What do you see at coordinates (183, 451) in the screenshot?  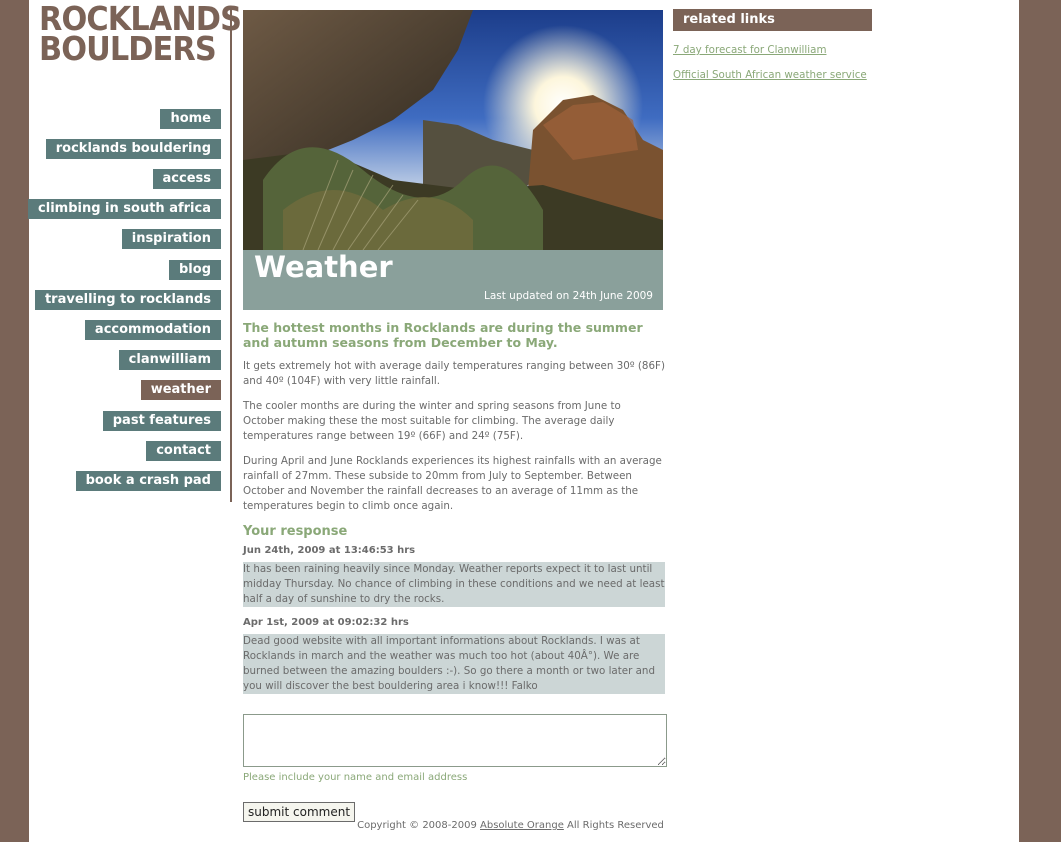 I see `nav-item-contact: contact` at bounding box center [183, 451].